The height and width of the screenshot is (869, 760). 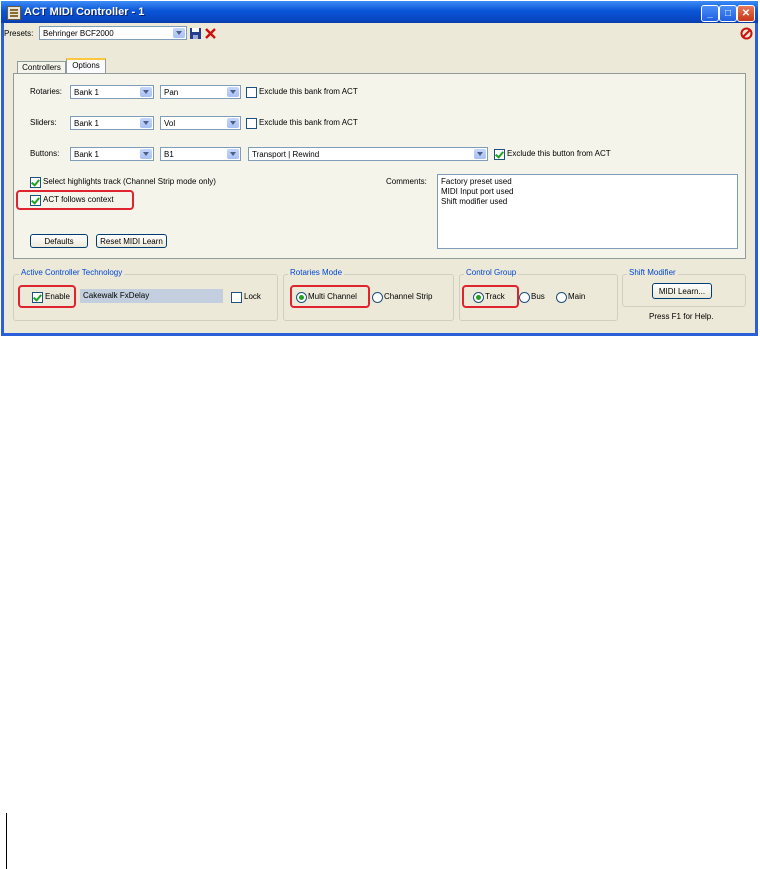 What do you see at coordinates (6, 841) in the screenshot?
I see `edge-line` at bounding box center [6, 841].